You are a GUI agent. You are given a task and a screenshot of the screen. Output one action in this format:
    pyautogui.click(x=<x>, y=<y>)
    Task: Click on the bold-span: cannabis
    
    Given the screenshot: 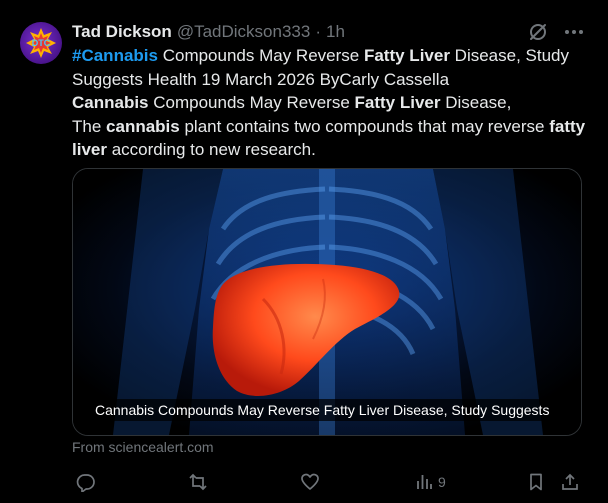 What is the action you would take?
    pyautogui.click(x=143, y=126)
    